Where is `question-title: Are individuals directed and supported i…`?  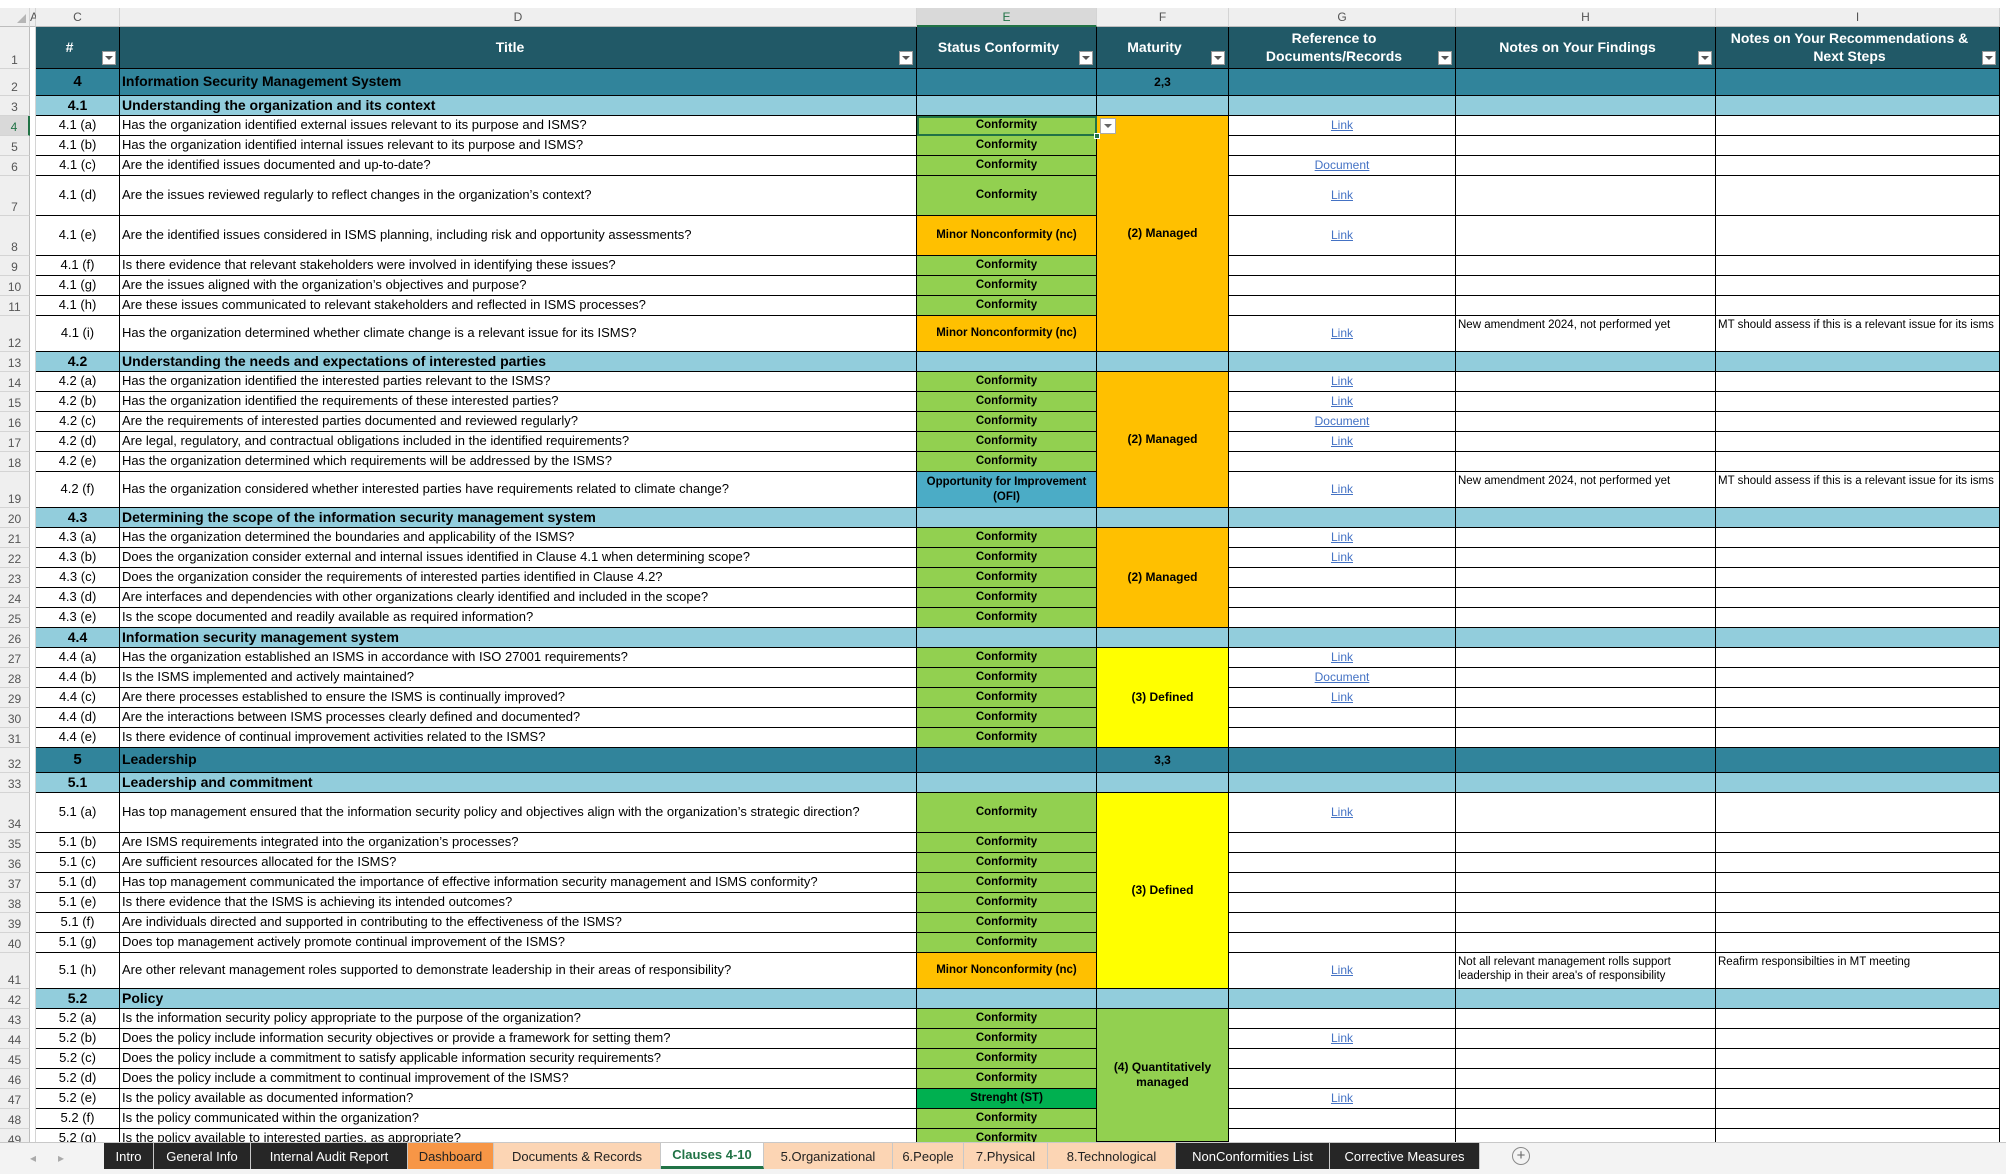
question-title: Are individuals directed and supported i… is located at coordinates (518, 923).